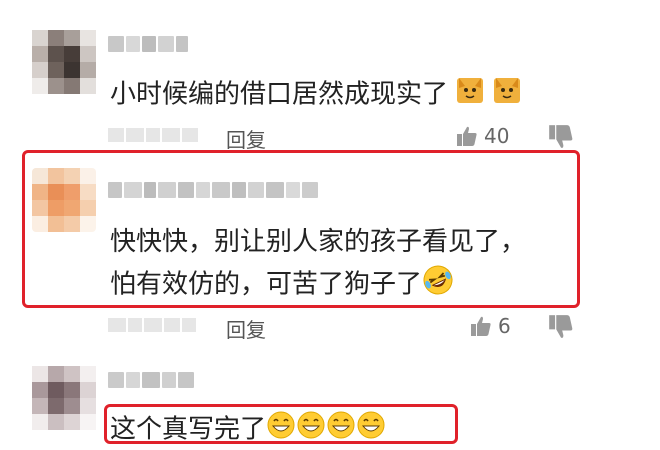  Describe the element at coordinates (318, 242) in the screenshot. I see `comment-line-1: 快快快，别让别人家的孩子看见了，` at that location.